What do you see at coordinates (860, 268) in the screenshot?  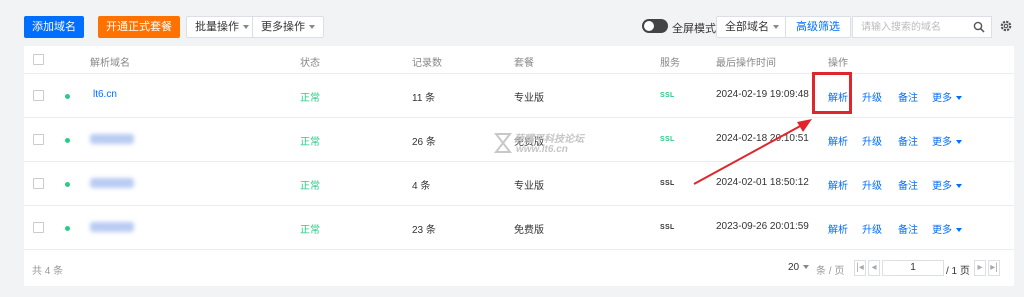 I see `first-page-button: |◂` at bounding box center [860, 268].